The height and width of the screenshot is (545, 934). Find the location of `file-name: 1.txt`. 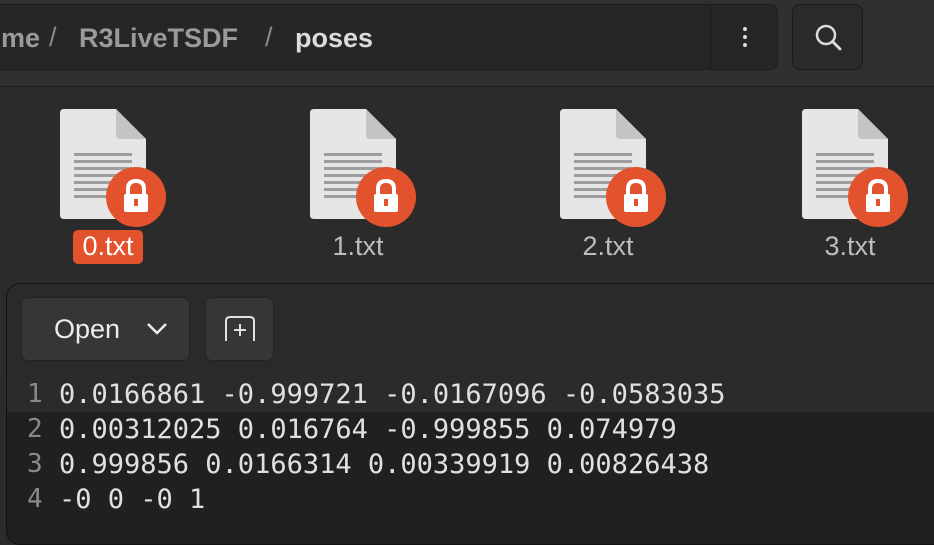

file-name: 1.txt is located at coordinates (358, 246).